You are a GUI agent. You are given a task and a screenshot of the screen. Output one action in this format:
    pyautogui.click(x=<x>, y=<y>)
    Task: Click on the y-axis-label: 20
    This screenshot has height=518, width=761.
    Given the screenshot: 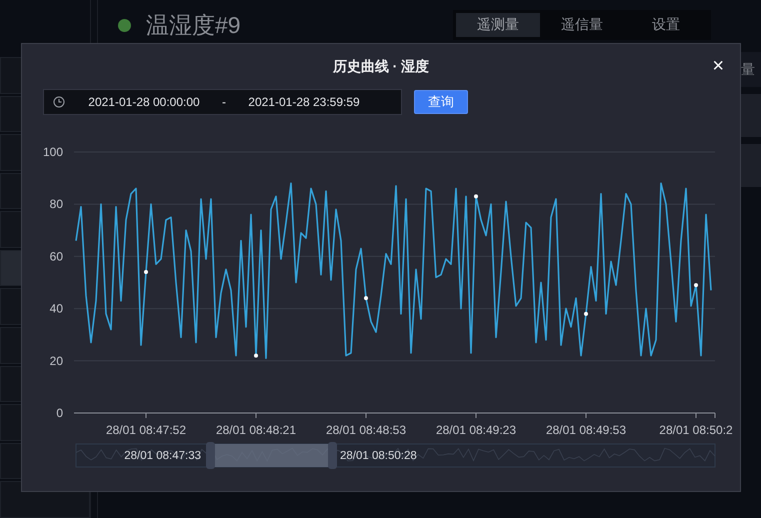 What is the action you would take?
    pyautogui.click(x=56, y=361)
    